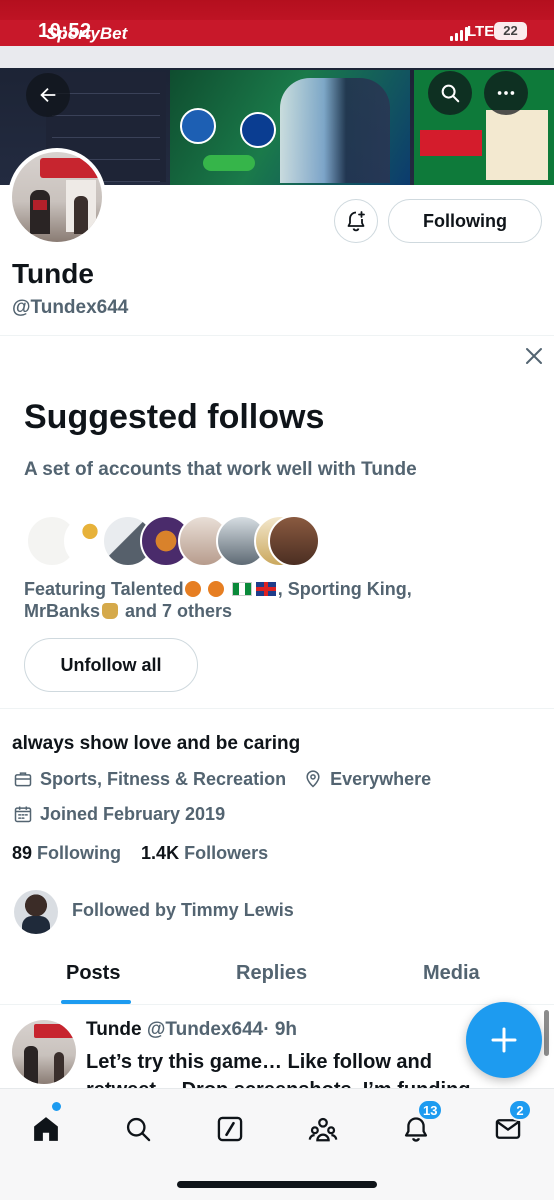  What do you see at coordinates (36, 912) in the screenshot?
I see `followed-by-avatar` at bounding box center [36, 912].